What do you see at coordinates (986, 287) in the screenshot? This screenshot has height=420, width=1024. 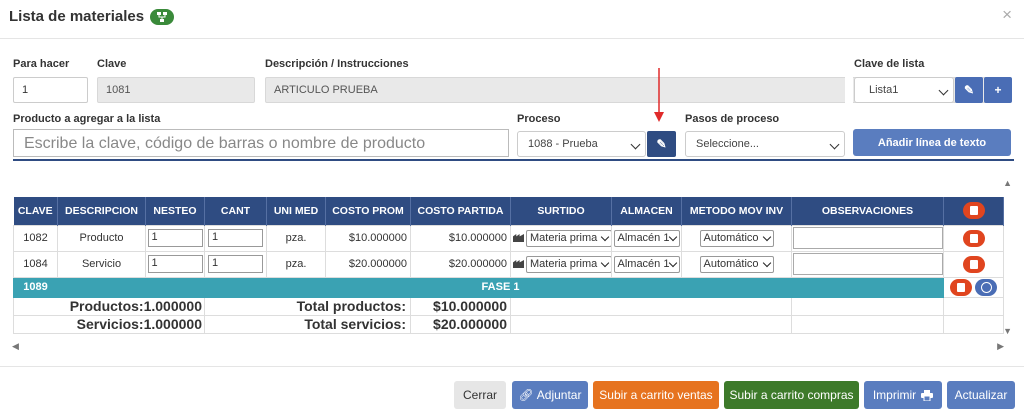 I see `clock-icon` at bounding box center [986, 287].